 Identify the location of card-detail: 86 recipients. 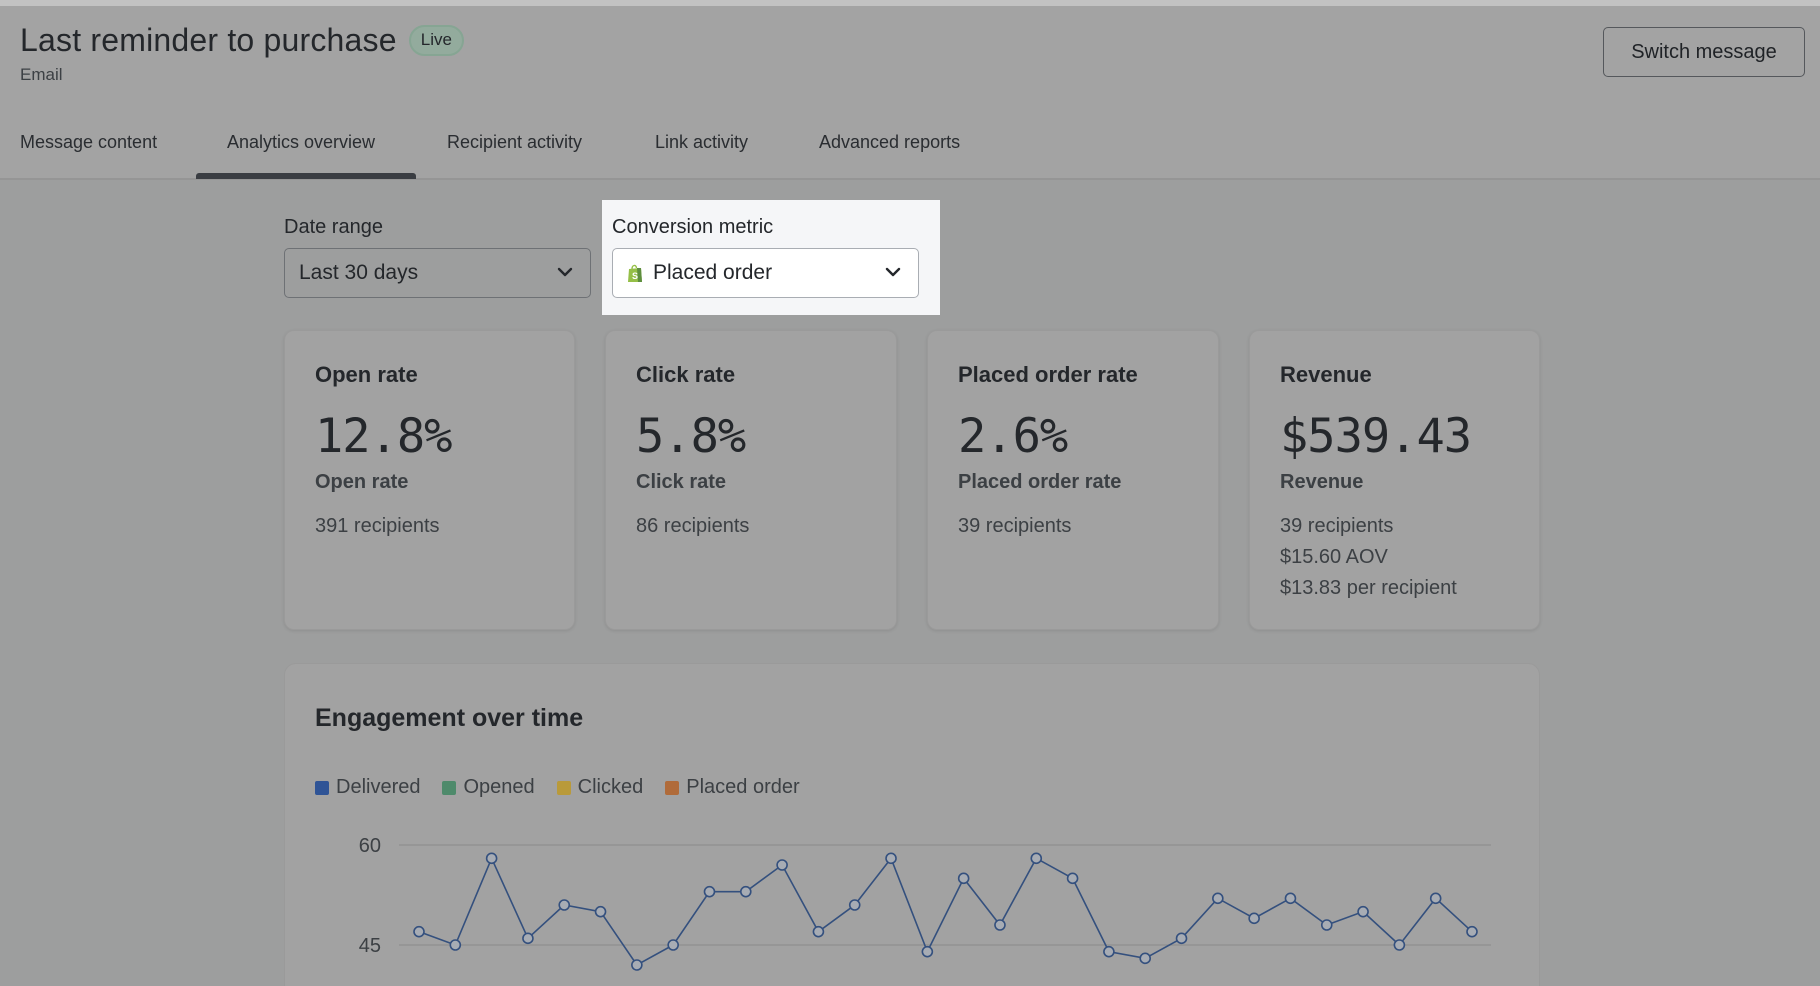
(693, 526).